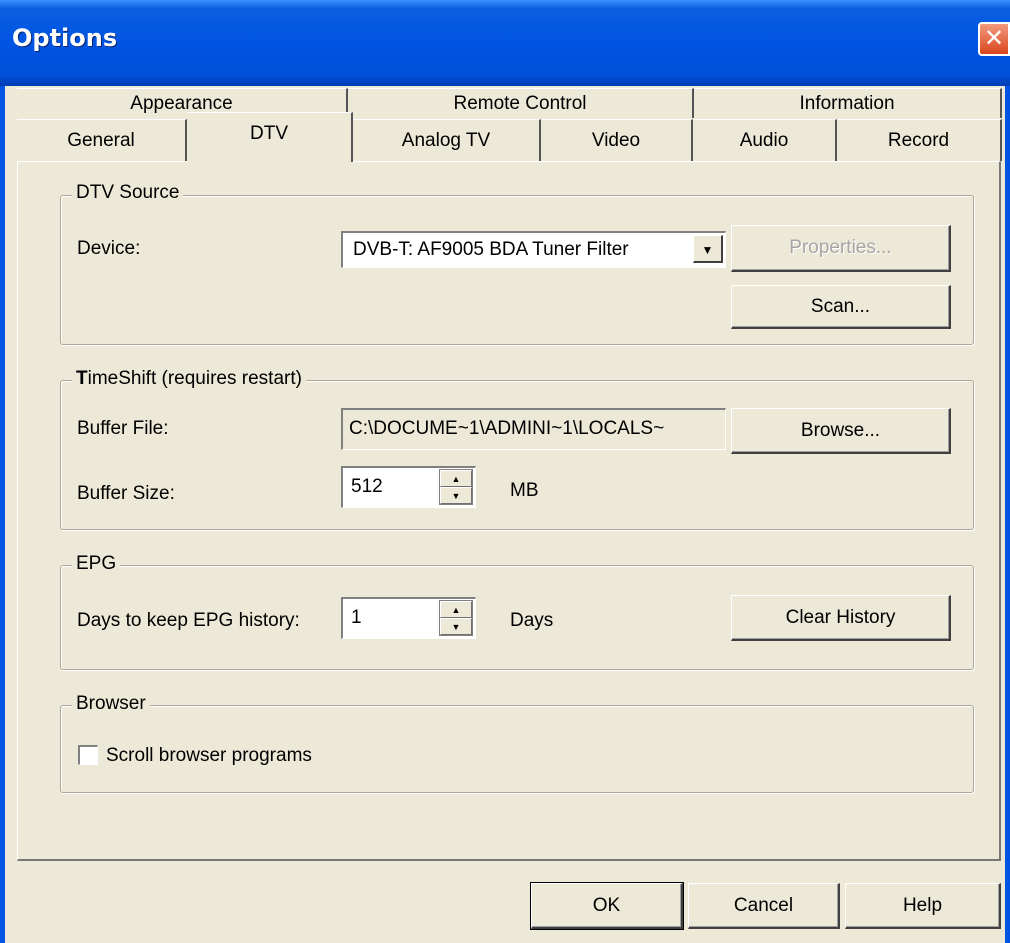 The height and width of the screenshot is (943, 1010). Describe the element at coordinates (128, 193) in the screenshot. I see `dtv-source-title: DTV Source` at that location.